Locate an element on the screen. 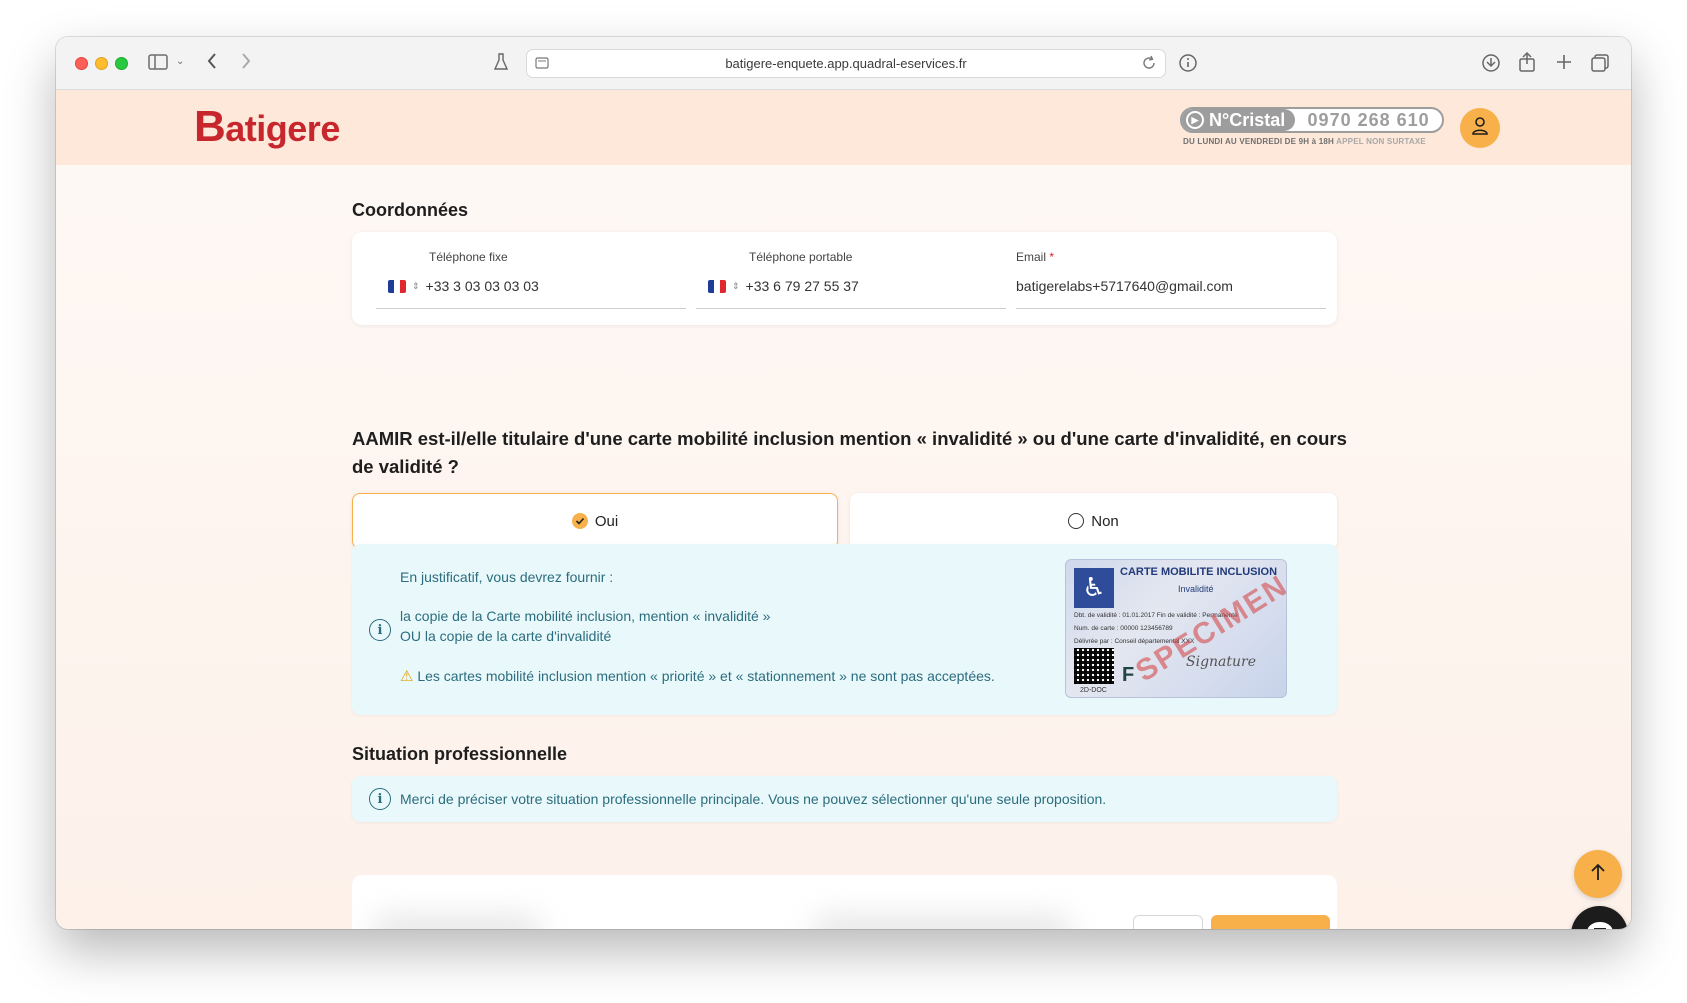 The width and height of the screenshot is (1687, 1003). phone-fixed-field: ⇕ +33 3 03 03 03 03 is located at coordinates (463, 286).